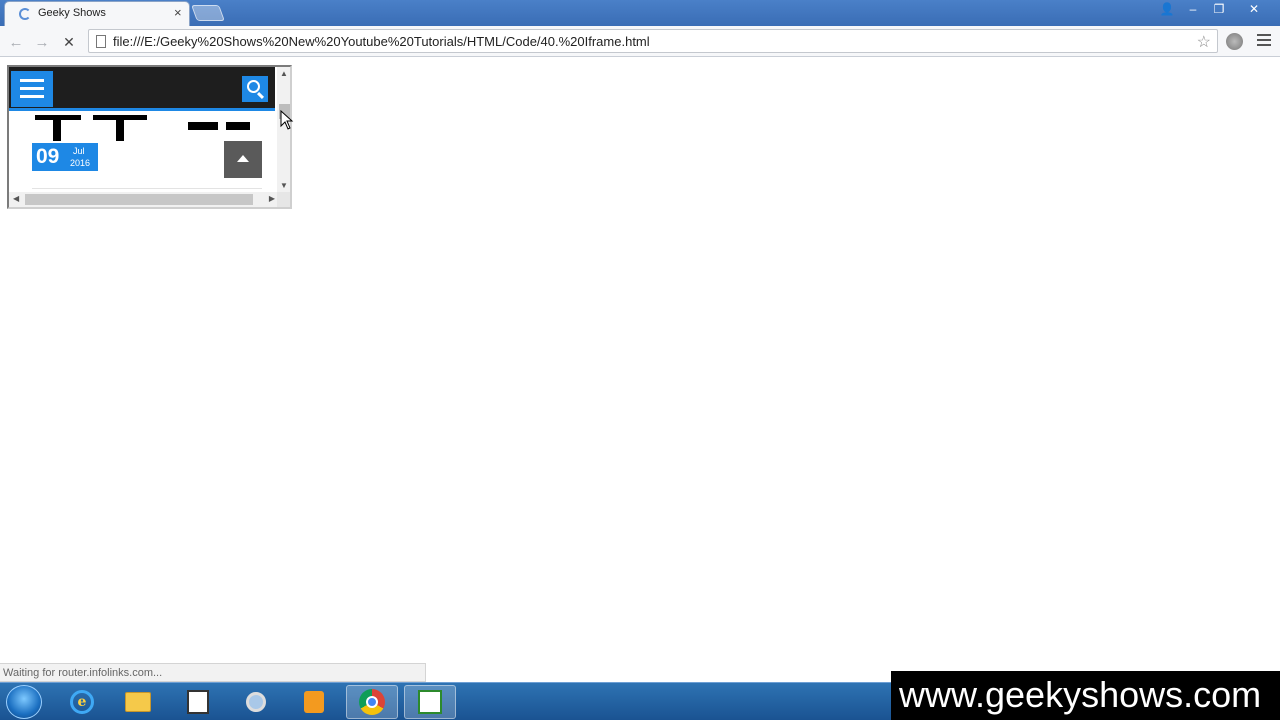  I want to click on taskbar-snipping, so click(256, 702).